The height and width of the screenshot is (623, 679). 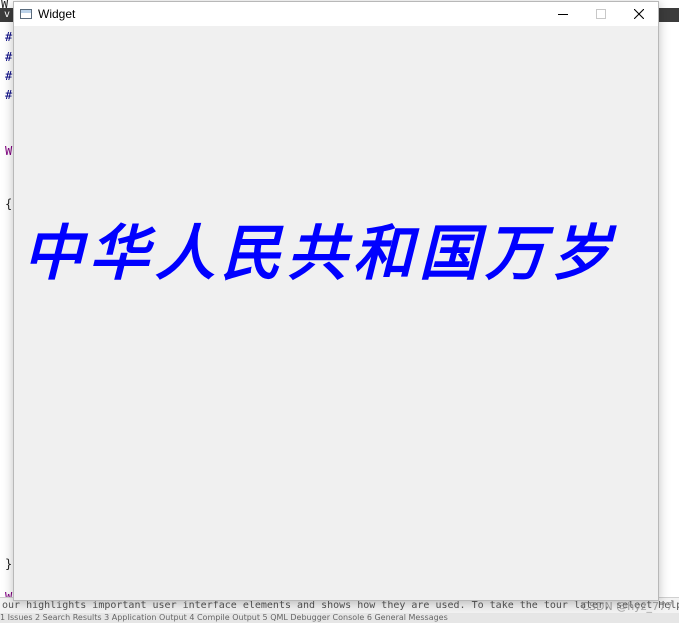 I want to click on app-window-icon, so click(x=26, y=14).